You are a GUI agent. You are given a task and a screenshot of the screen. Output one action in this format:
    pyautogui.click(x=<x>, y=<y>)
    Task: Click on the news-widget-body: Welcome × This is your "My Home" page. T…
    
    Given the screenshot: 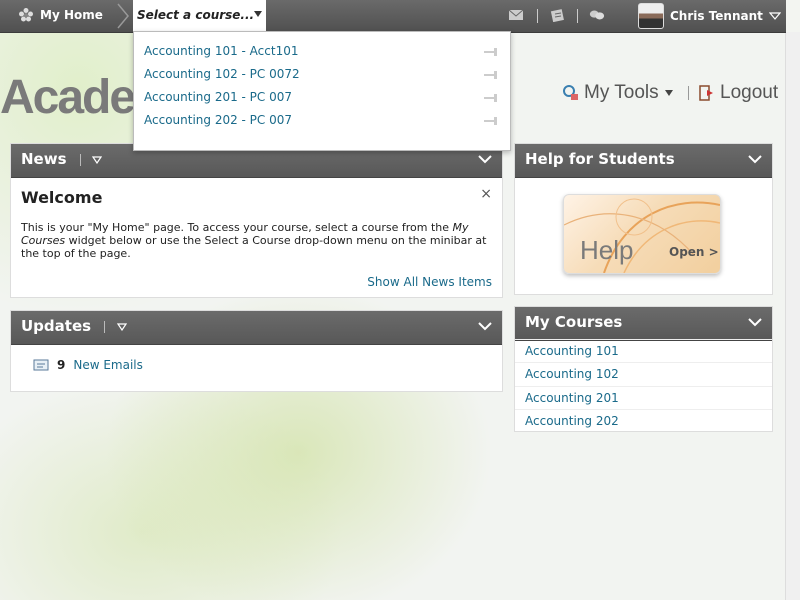 What is the action you would take?
    pyautogui.click(x=256, y=223)
    